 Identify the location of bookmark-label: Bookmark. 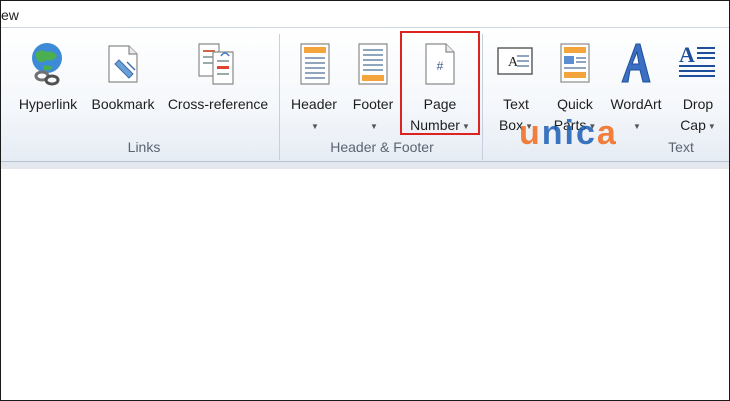
(123, 104).